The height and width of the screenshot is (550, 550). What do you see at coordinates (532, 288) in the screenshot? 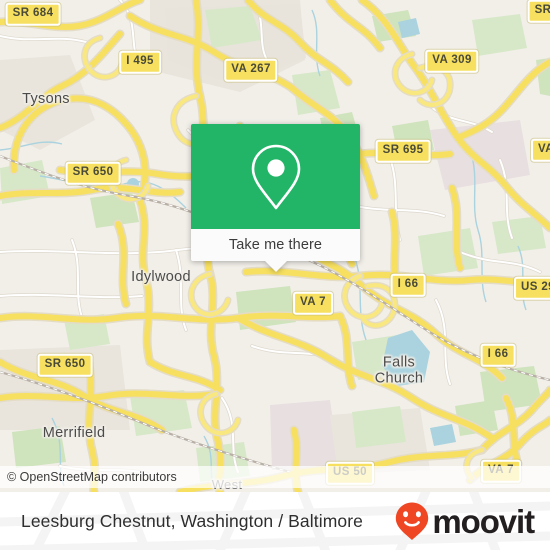
I see `road-shield: US 29` at bounding box center [532, 288].